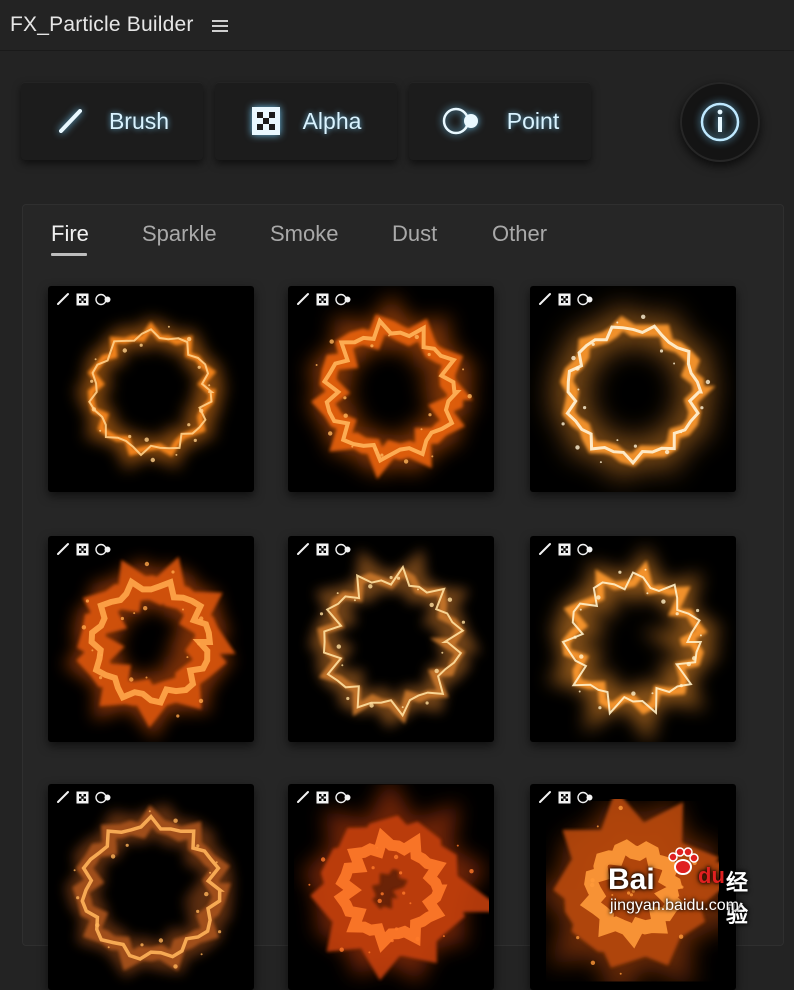 The height and width of the screenshot is (990, 794). Describe the element at coordinates (711, 875) in the screenshot. I see `watermark-brand-suffix: du` at that location.